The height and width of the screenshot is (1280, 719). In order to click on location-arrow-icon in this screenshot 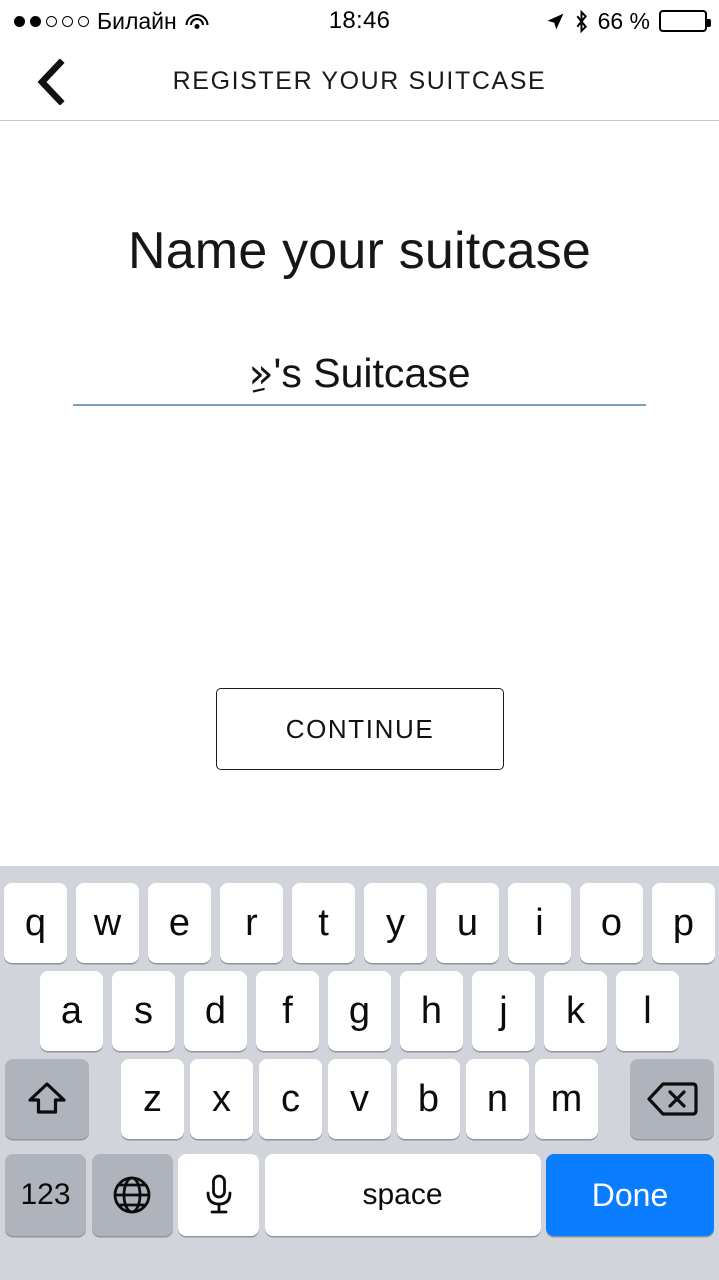, I will do `click(555, 21)`.